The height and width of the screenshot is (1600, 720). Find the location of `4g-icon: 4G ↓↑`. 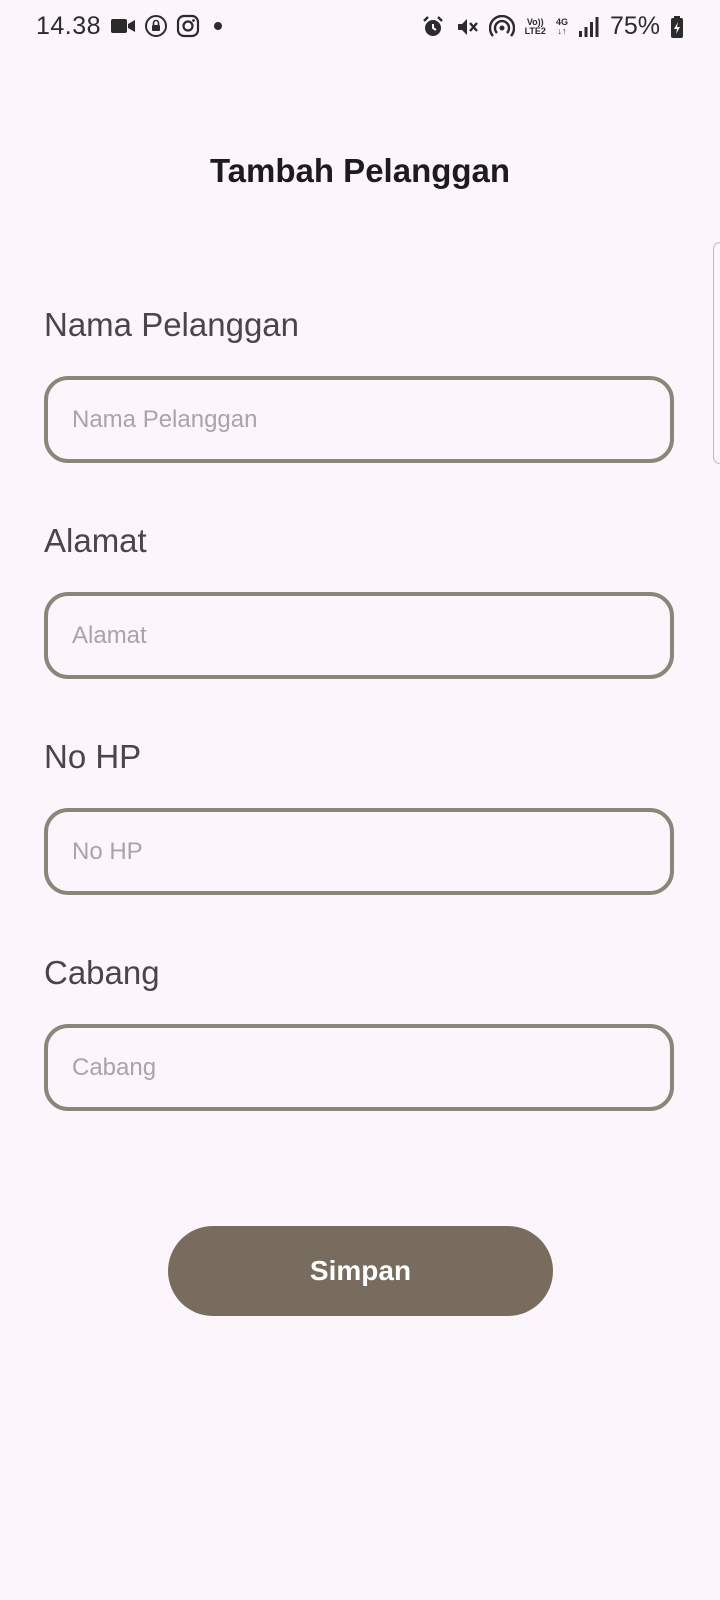

4g-icon: 4G ↓↑ is located at coordinates (562, 26).